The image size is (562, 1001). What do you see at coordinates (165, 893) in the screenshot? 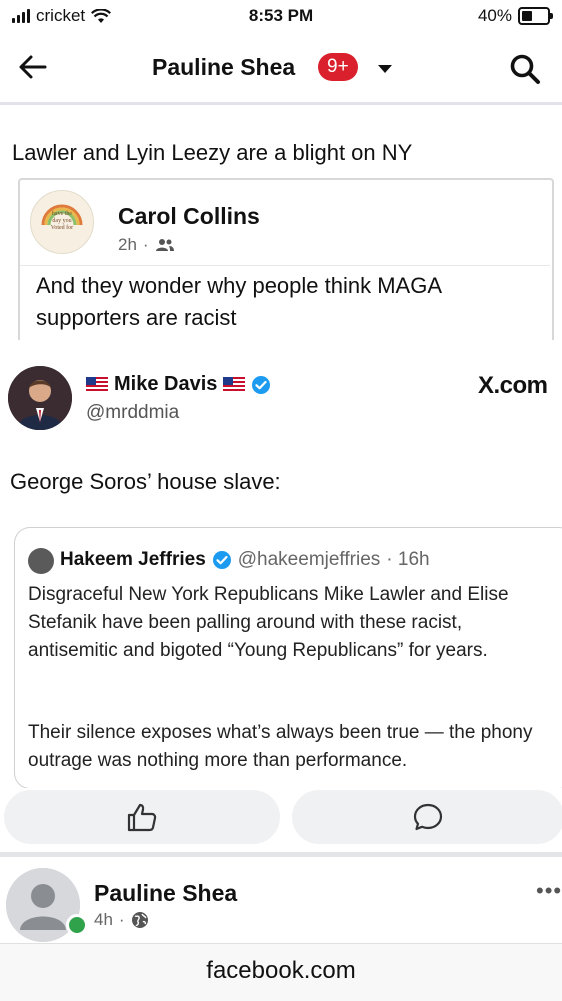
I see `post-author-name: Pauline Shea` at bounding box center [165, 893].